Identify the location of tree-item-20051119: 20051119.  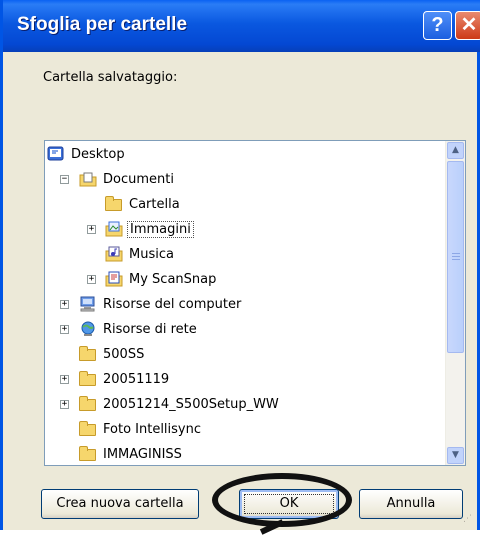
(124, 379).